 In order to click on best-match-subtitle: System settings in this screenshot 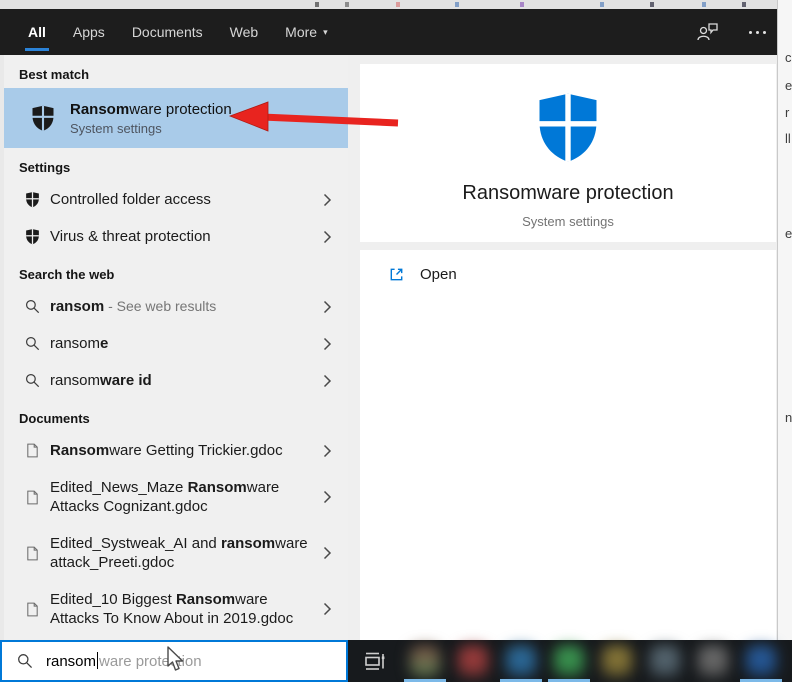, I will do `click(116, 128)`.